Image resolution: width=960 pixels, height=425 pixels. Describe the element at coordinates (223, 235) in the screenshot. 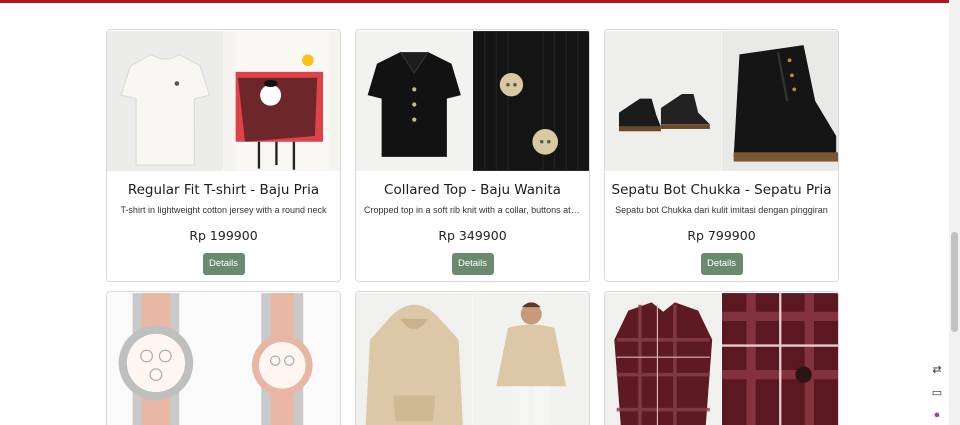

I see `product-price: Rp 199900` at that location.